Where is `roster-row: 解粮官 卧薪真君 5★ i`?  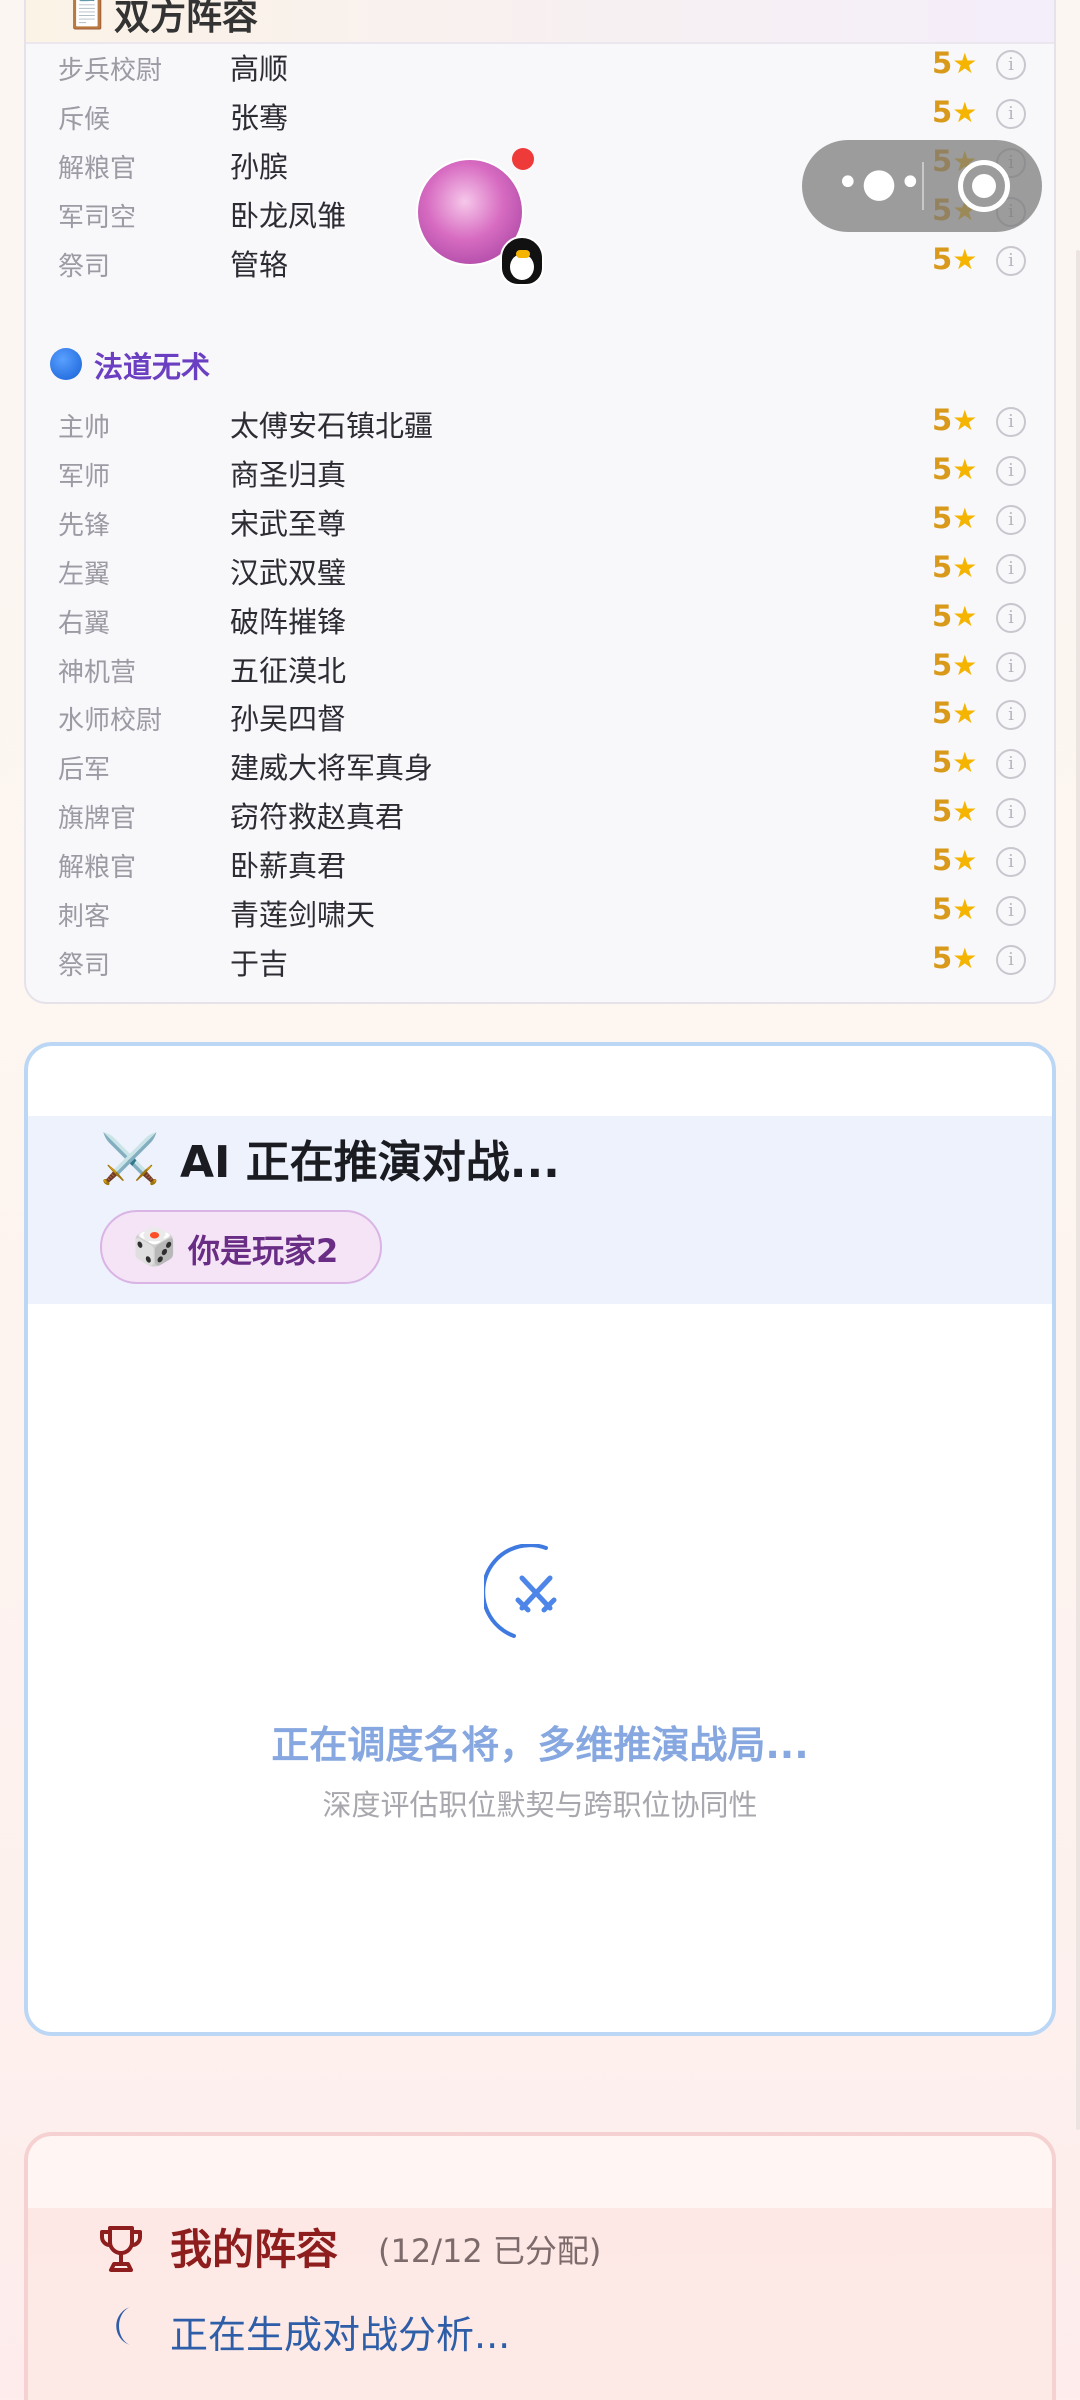 roster-row: 解粮官 卧薪真君 5★ i is located at coordinates (540, 863).